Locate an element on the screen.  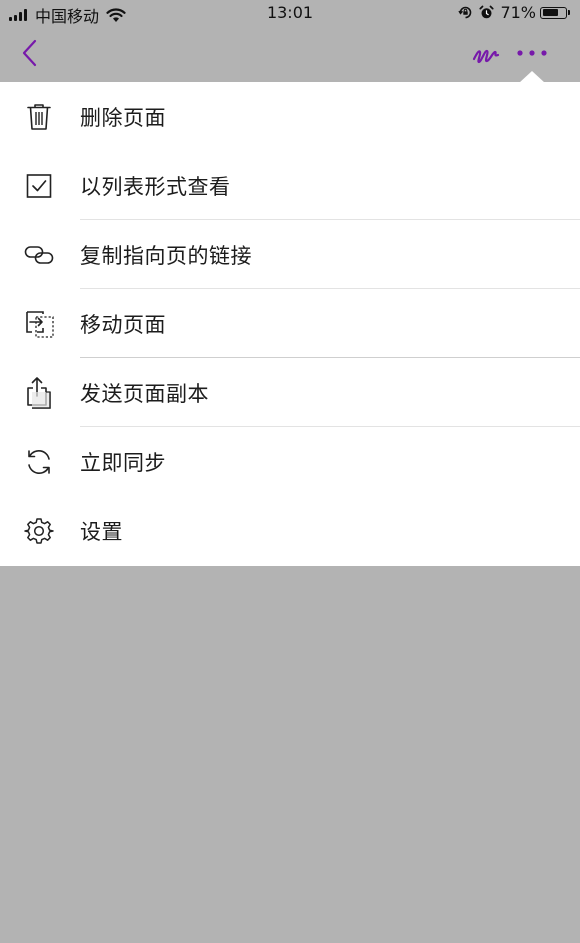
more-button is located at coordinates (532, 53).